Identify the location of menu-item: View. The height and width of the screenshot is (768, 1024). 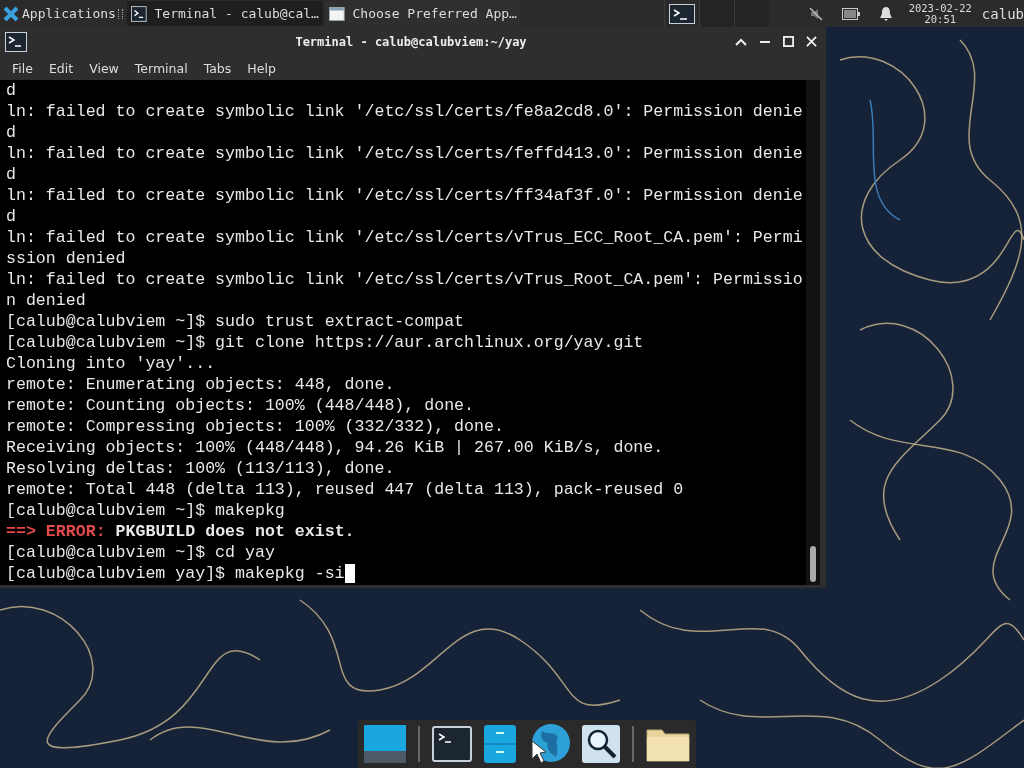
(104, 68).